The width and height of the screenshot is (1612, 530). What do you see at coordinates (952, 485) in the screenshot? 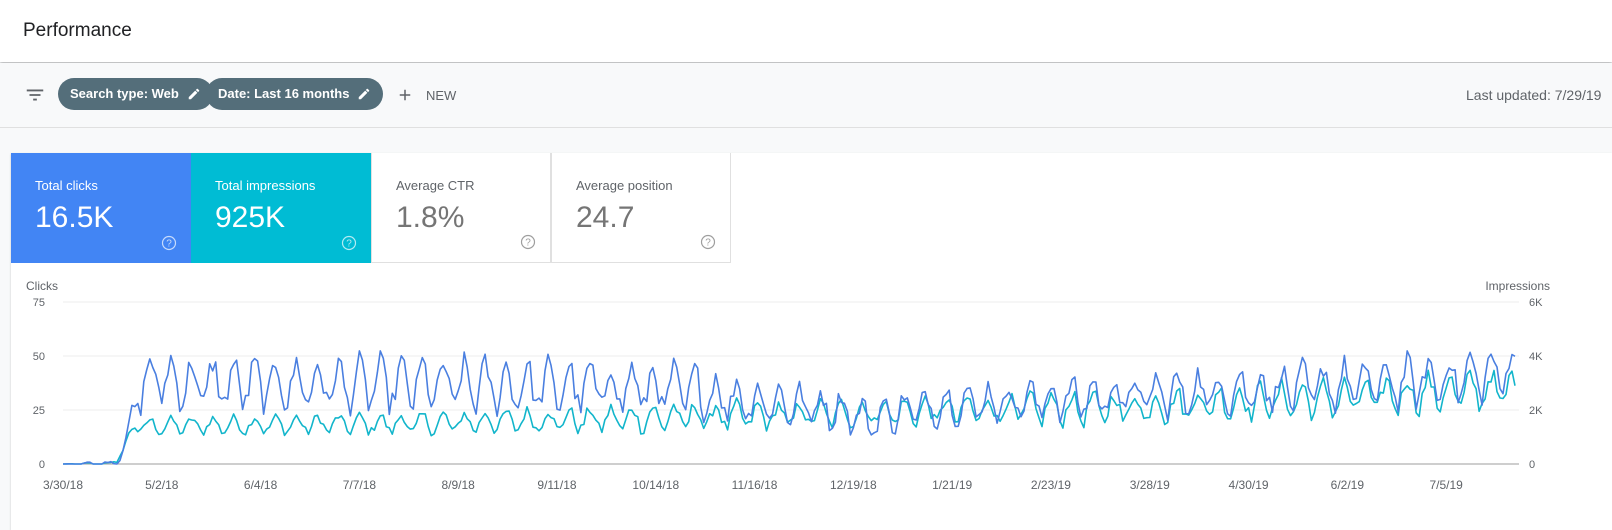
I see `x-tick-label: 1/21/19` at bounding box center [952, 485].